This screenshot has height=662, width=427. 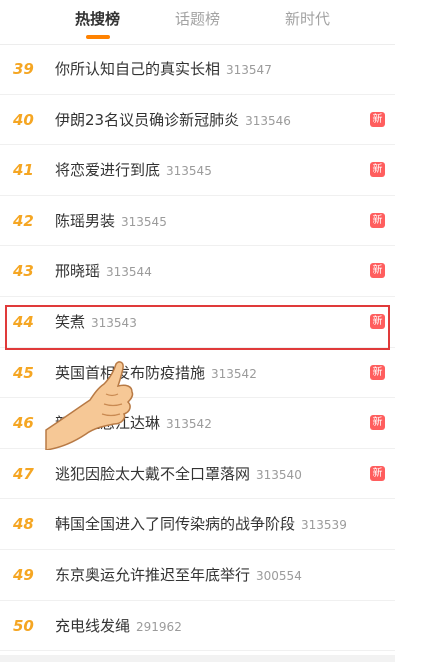 What do you see at coordinates (23, 625) in the screenshot?
I see `rank-number: 50` at bounding box center [23, 625].